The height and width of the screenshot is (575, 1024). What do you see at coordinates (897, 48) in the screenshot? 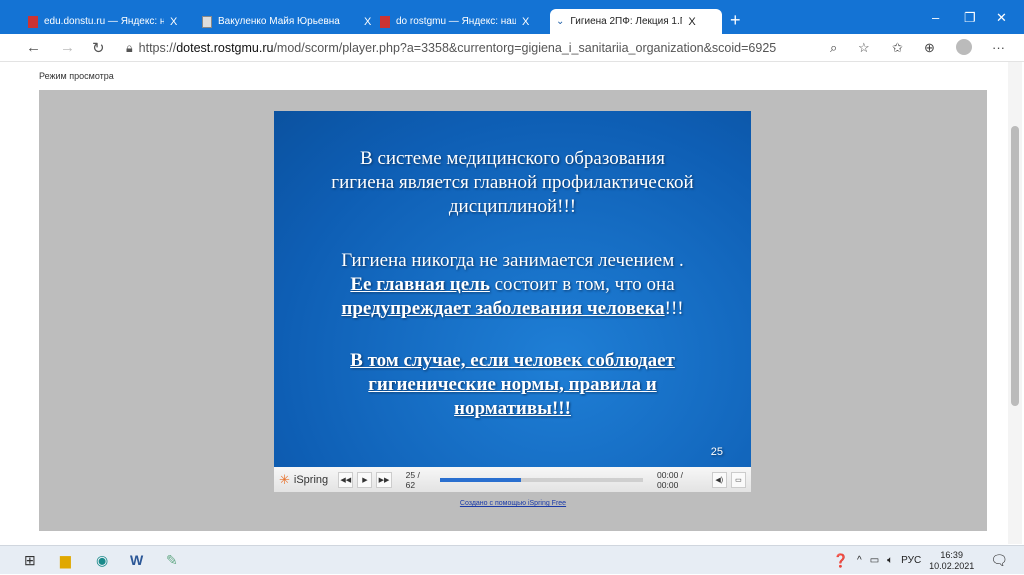
I see `favorites-icon: ✩` at bounding box center [897, 48].